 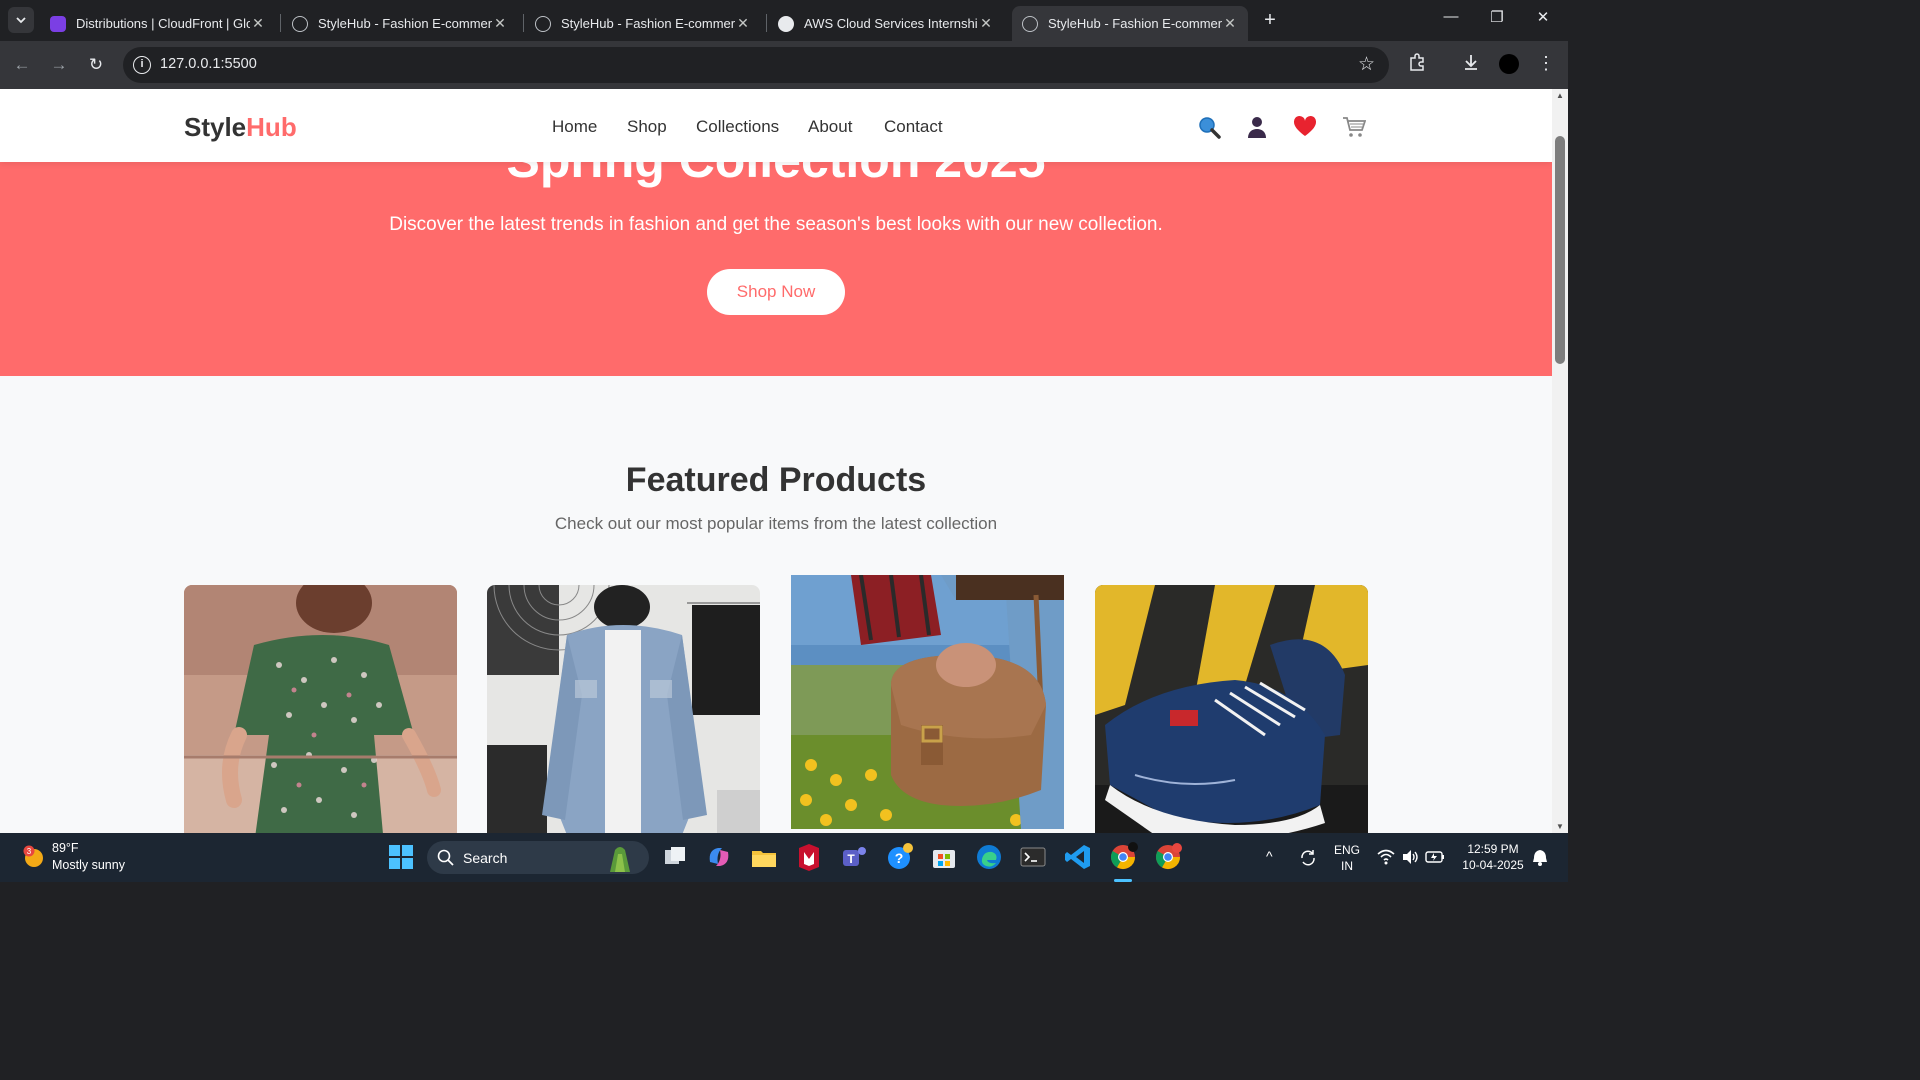 I want to click on tab-title: Distributions | CloudFront | Glol, so click(x=163, y=23).